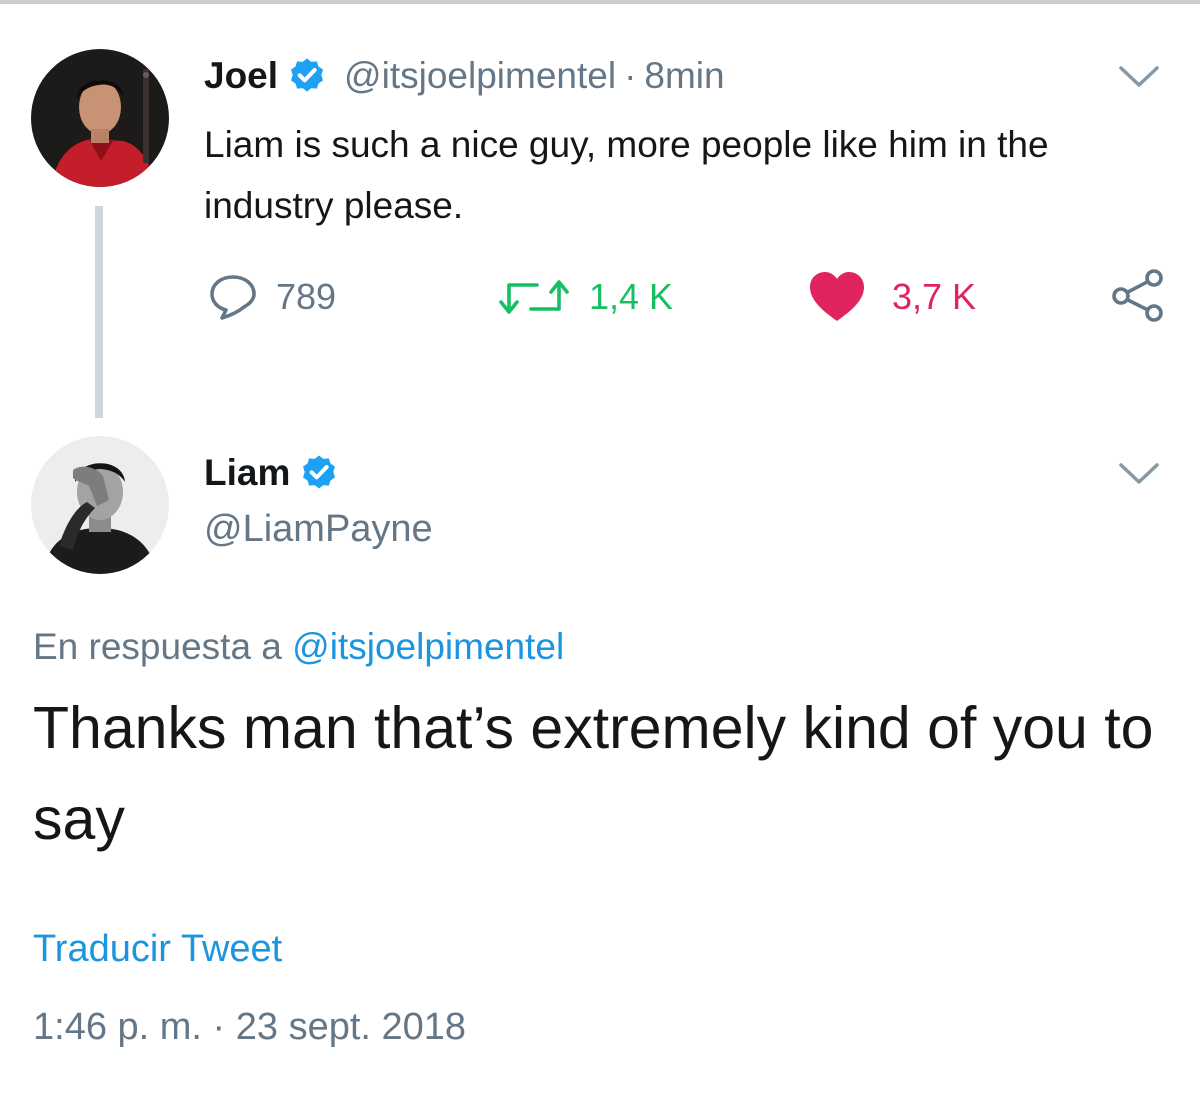 This screenshot has width=1200, height=1099. Describe the element at coordinates (534, 297) in the screenshot. I see `retweet-icon` at that location.